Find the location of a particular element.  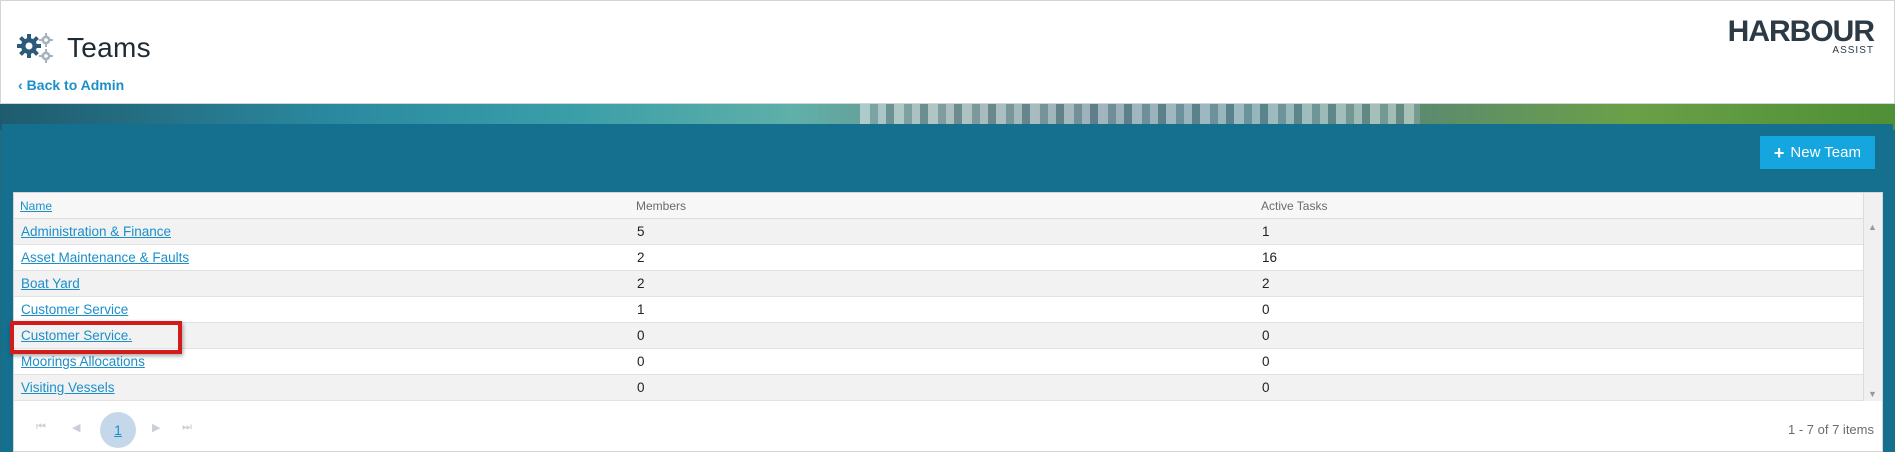

team-link: Visiting Vessels is located at coordinates (68, 387).